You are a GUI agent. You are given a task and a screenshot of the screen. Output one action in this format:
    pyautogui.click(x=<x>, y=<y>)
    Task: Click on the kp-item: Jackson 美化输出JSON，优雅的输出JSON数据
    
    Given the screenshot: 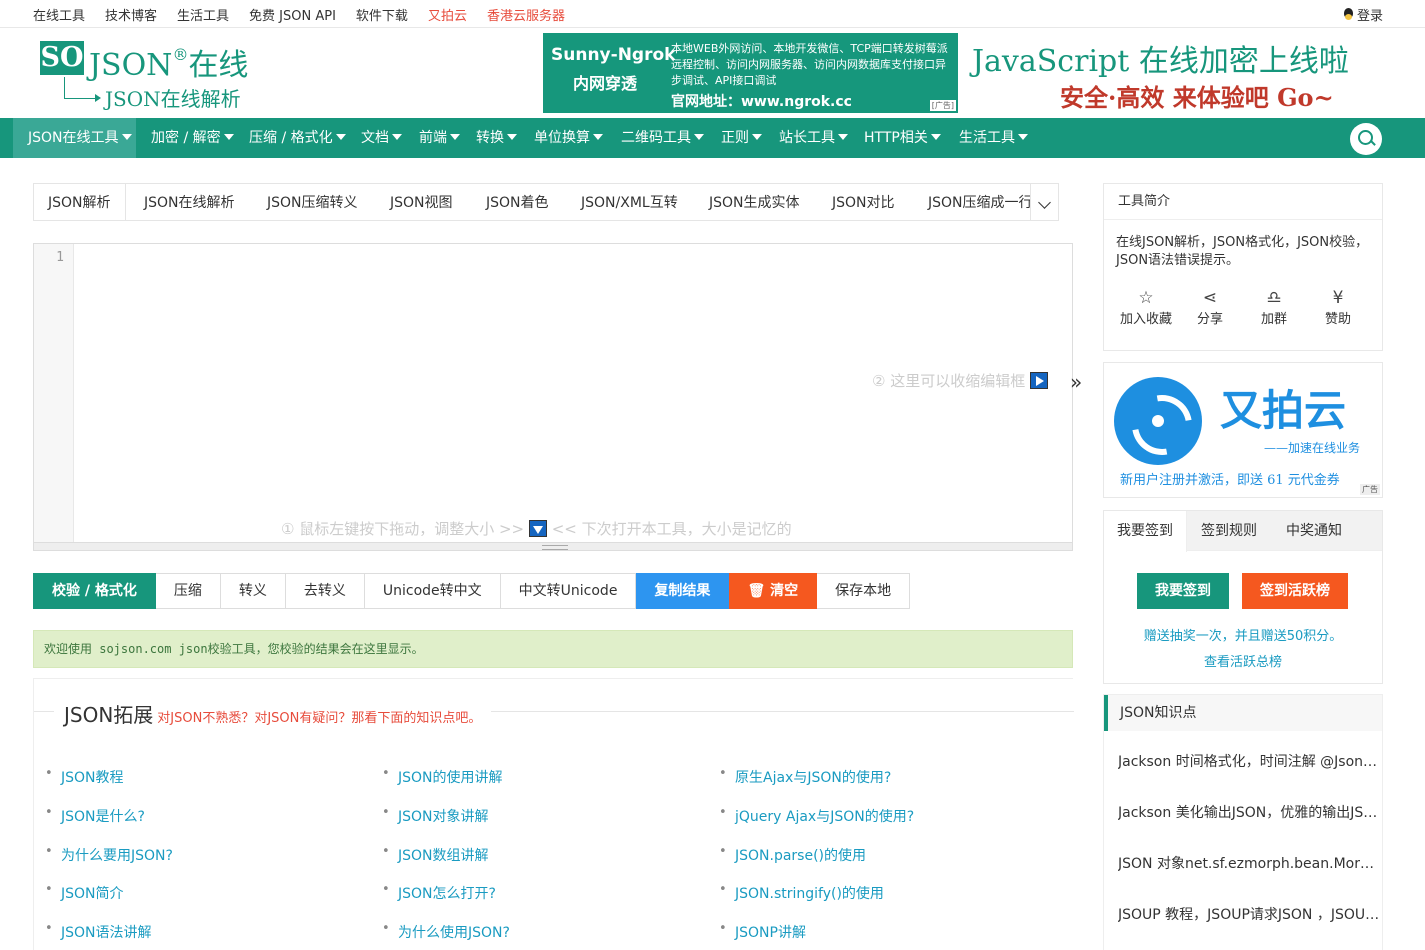 What is the action you would take?
    pyautogui.click(x=1249, y=812)
    